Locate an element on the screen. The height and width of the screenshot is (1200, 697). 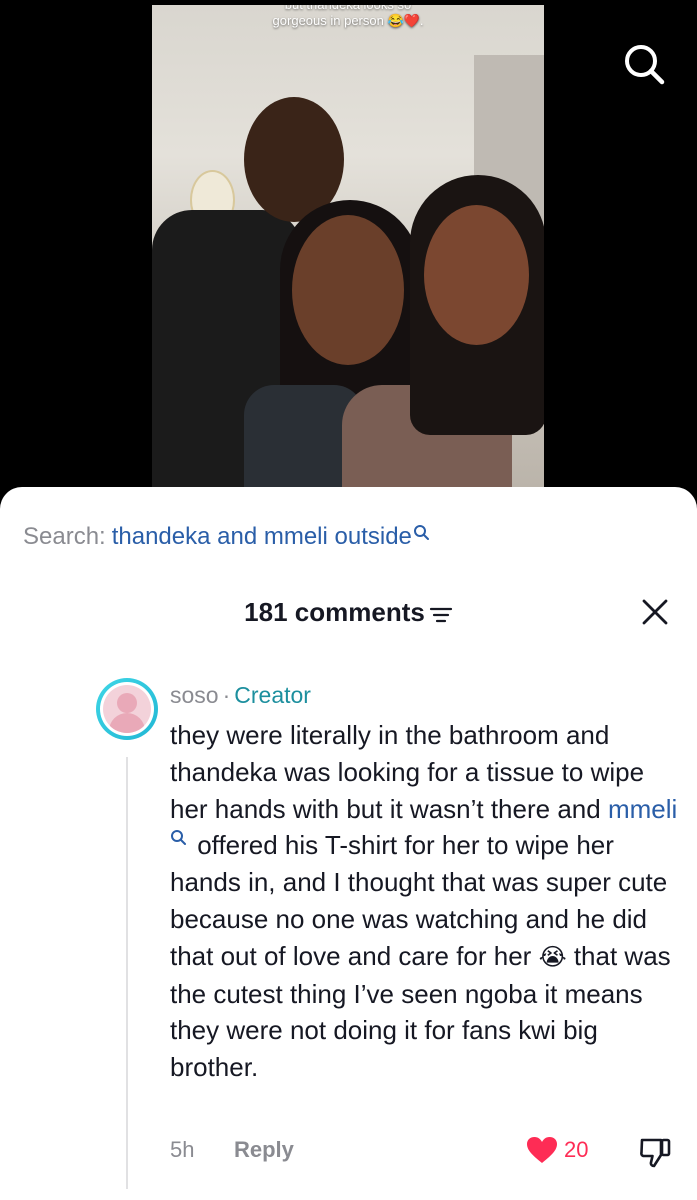
sort-icon is located at coordinates (441, 615).